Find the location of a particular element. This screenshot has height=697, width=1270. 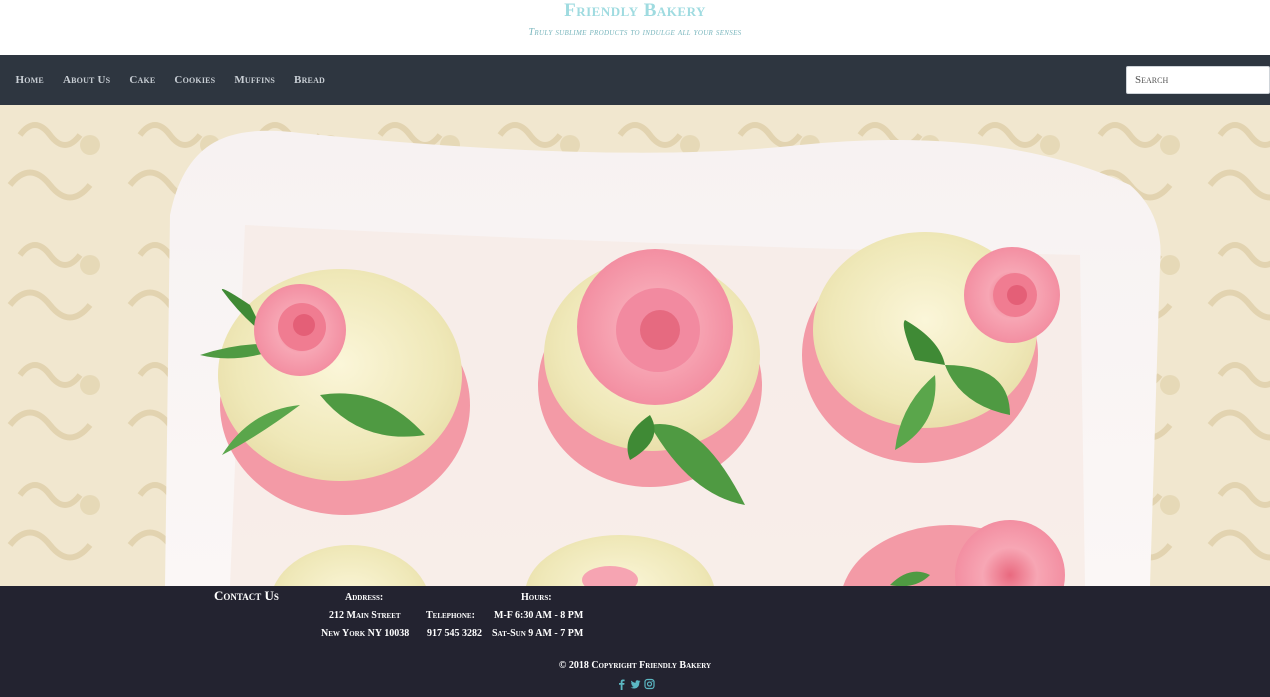

address-line1: 212 Main Street is located at coordinates (365, 615).